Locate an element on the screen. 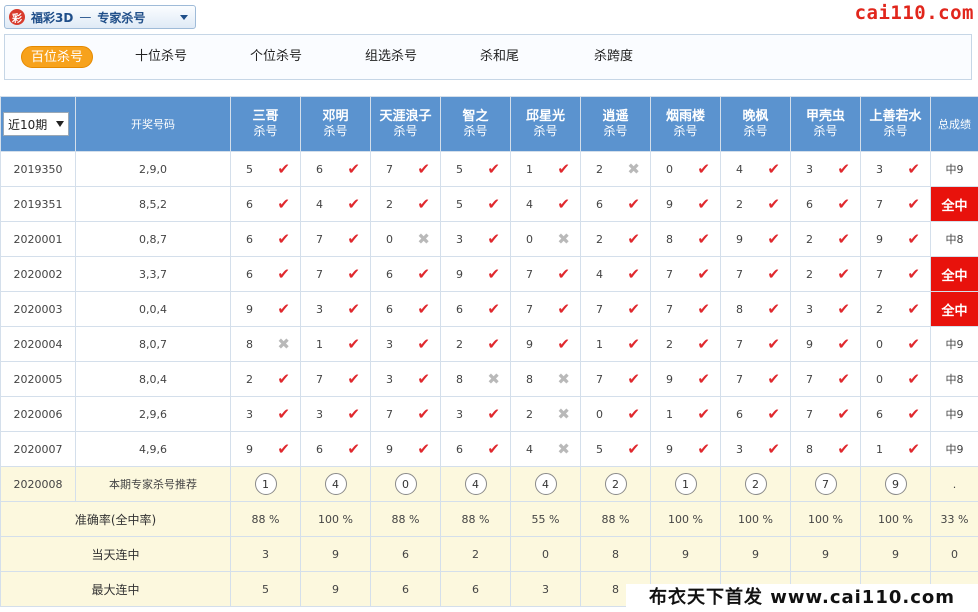 The height and width of the screenshot is (612, 978). expert-header: 邱星光 杀号 is located at coordinates (545, 124).